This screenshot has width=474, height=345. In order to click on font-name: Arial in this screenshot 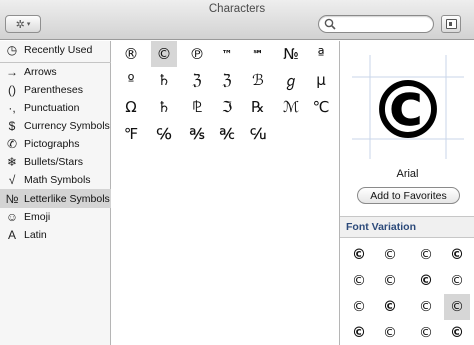, I will do `click(407, 174)`.